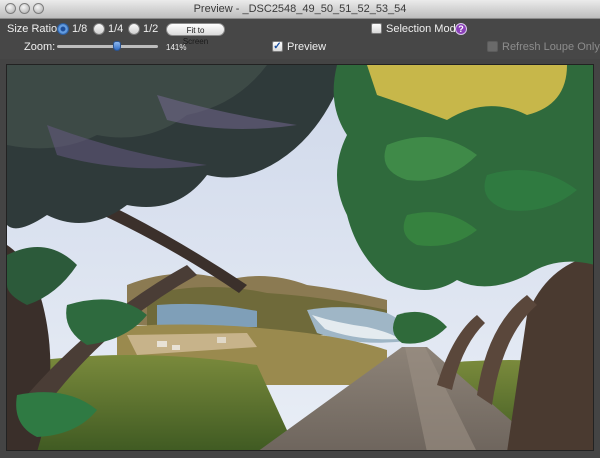 Image resolution: width=600 pixels, height=458 pixels. What do you see at coordinates (300, 39) in the screenshot?
I see `preview-toolbar` at bounding box center [300, 39].